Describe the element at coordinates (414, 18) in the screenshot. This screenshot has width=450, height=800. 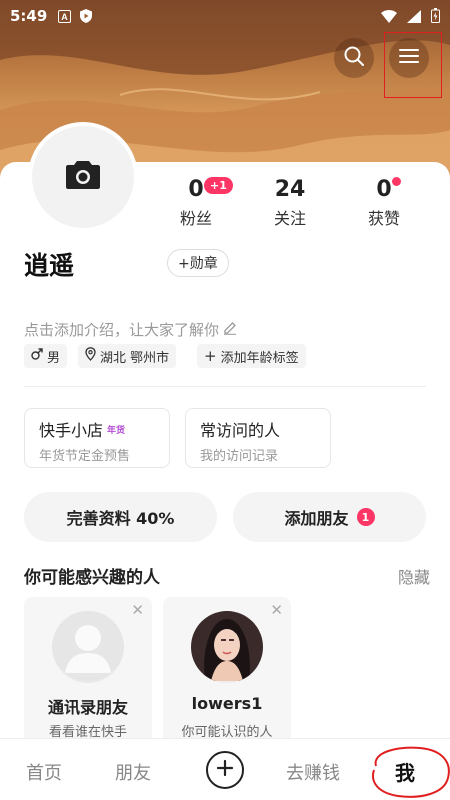
I see `signal-icon` at that location.